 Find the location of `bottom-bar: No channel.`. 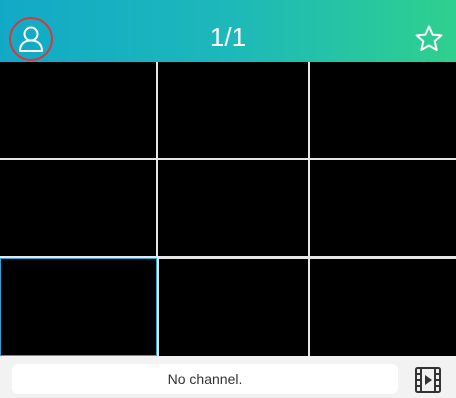

bottom-bar: No channel. is located at coordinates (228, 377).